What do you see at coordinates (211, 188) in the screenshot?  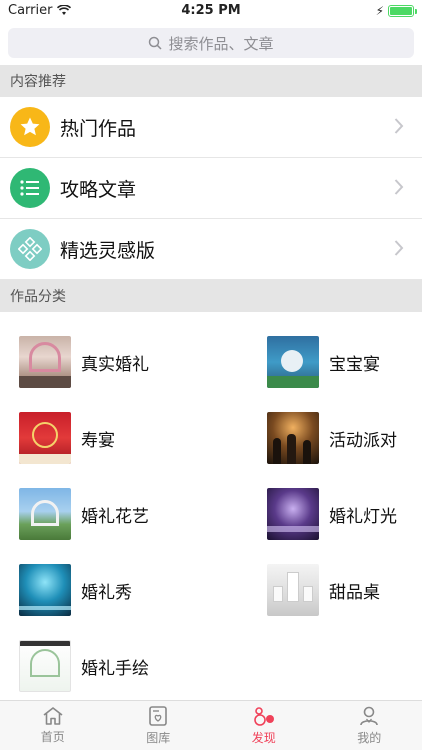 I see `recommend-item-articles: 攻略文章` at bounding box center [211, 188].